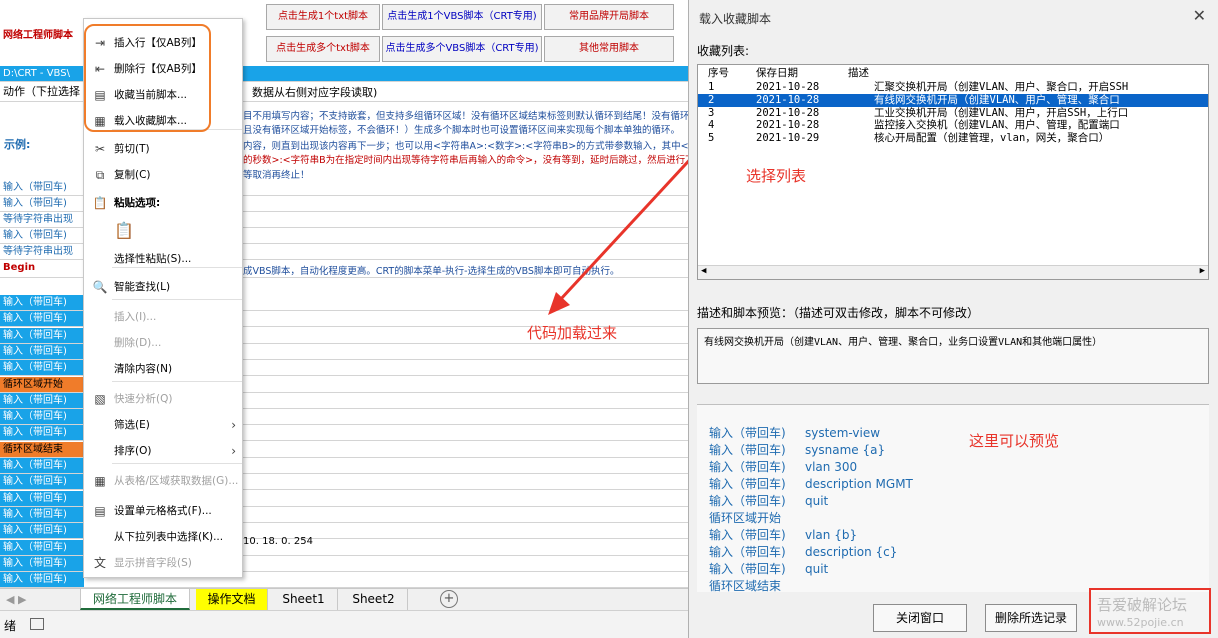  Describe the element at coordinates (163, 451) in the screenshot. I see `menu-item: 排序(O) ›` at that location.